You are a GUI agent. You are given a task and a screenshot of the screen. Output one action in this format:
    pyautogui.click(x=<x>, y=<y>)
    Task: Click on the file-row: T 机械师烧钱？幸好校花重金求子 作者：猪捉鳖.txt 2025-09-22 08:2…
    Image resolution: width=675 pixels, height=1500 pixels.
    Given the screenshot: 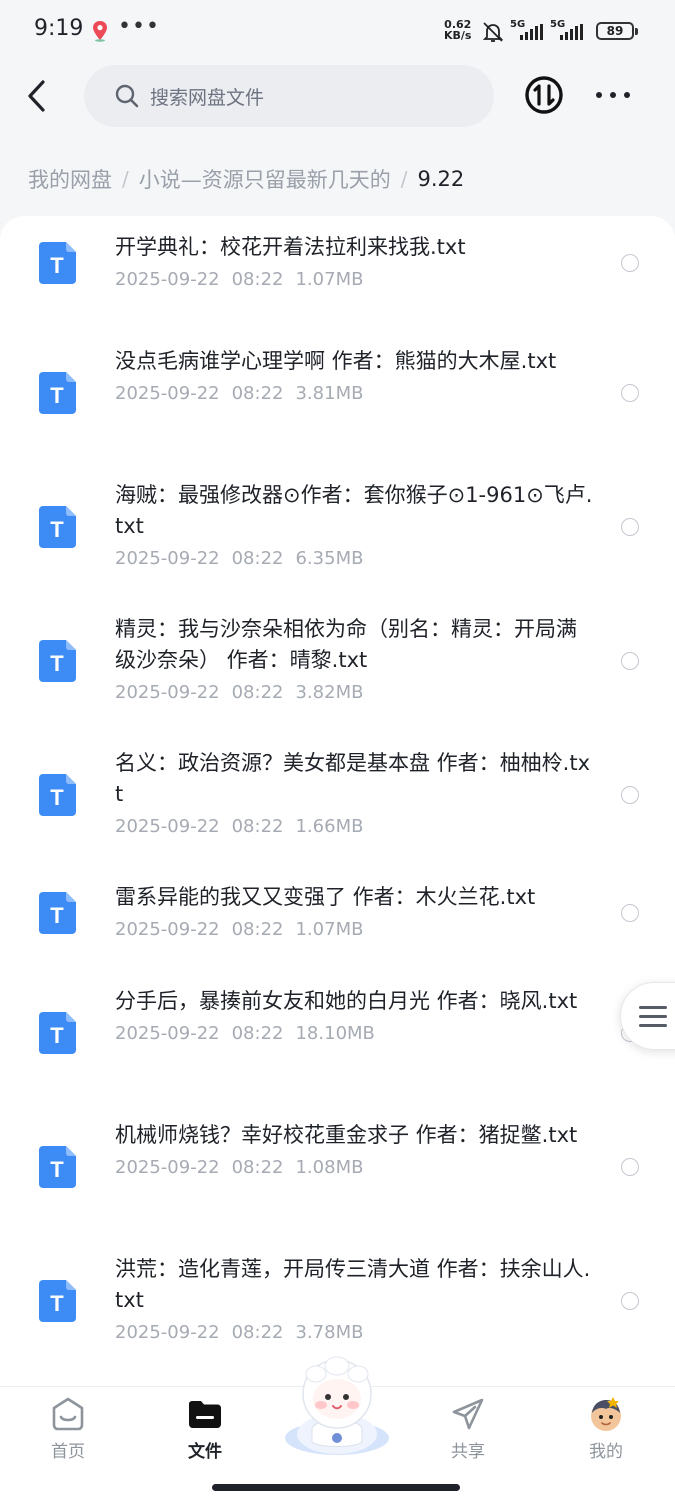 What is the action you would take?
    pyautogui.click(x=337, y=1166)
    